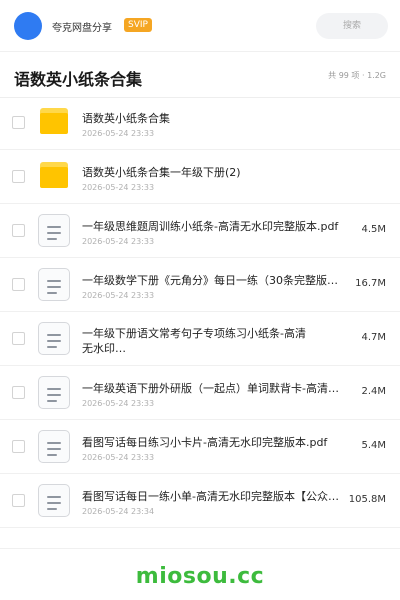 This screenshot has height=600, width=400. What do you see at coordinates (200, 576) in the screenshot?
I see `site-watermark: miosou.cc` at bounding box center [200, 576].